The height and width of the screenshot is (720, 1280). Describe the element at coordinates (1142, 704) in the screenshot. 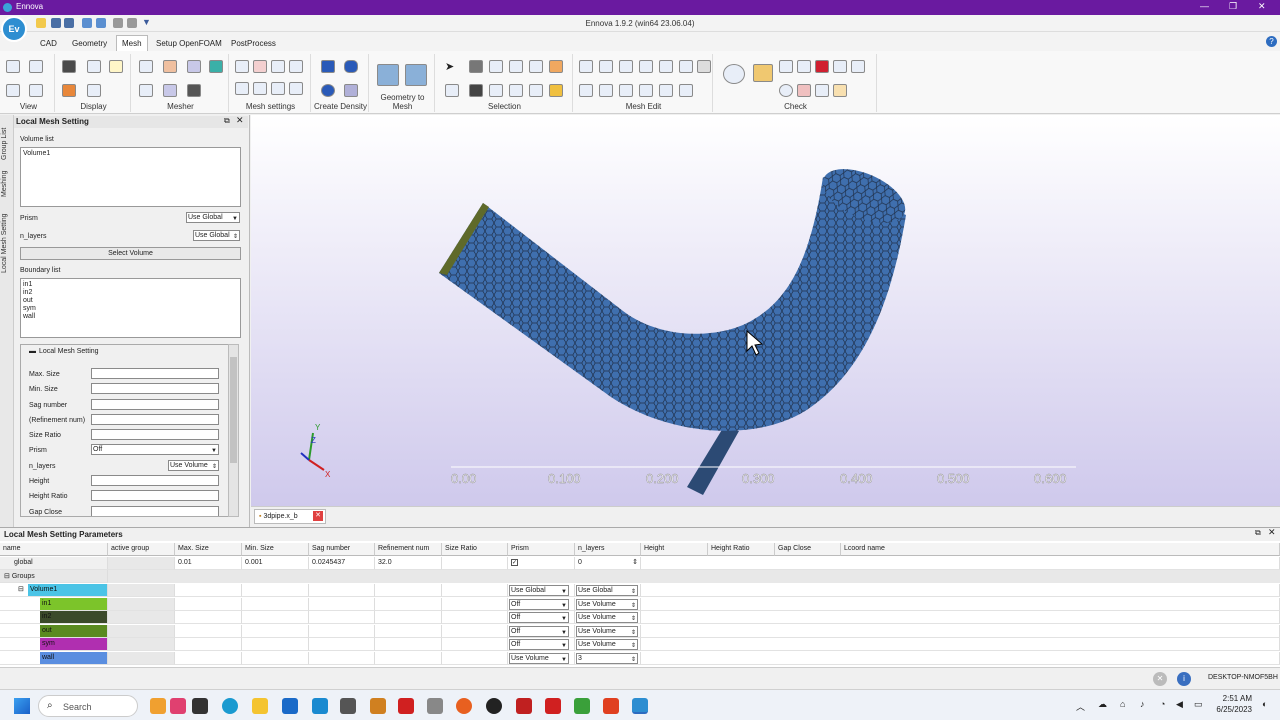

I see `microphone-icon: ♪` at that location.